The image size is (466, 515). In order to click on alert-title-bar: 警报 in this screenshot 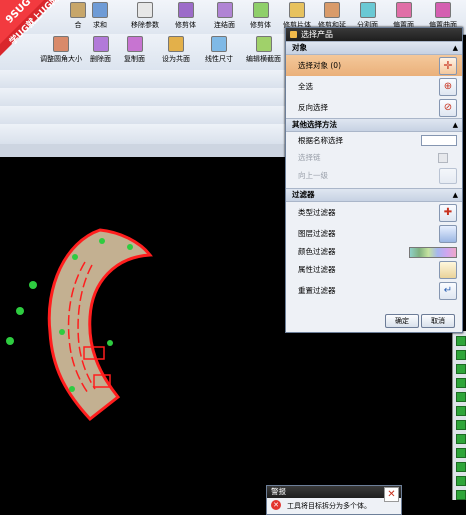, I will do `click(334, 492)`.